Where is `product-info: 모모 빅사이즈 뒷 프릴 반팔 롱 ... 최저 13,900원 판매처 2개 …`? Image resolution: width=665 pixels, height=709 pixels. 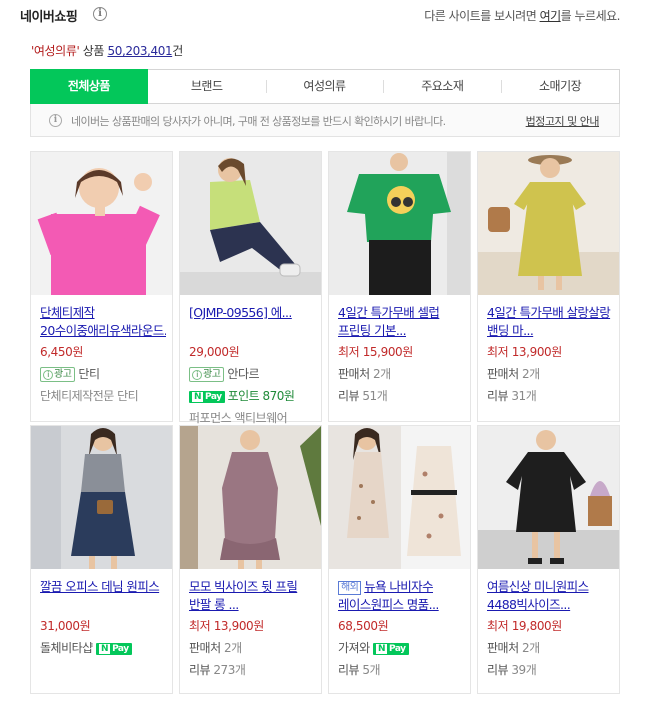 product-info: 모모 빅사이즈 뒷 프릴 반팔 롱 ... 최저 13,900원 판매처 2개 … is located at coordinates (252, 628).